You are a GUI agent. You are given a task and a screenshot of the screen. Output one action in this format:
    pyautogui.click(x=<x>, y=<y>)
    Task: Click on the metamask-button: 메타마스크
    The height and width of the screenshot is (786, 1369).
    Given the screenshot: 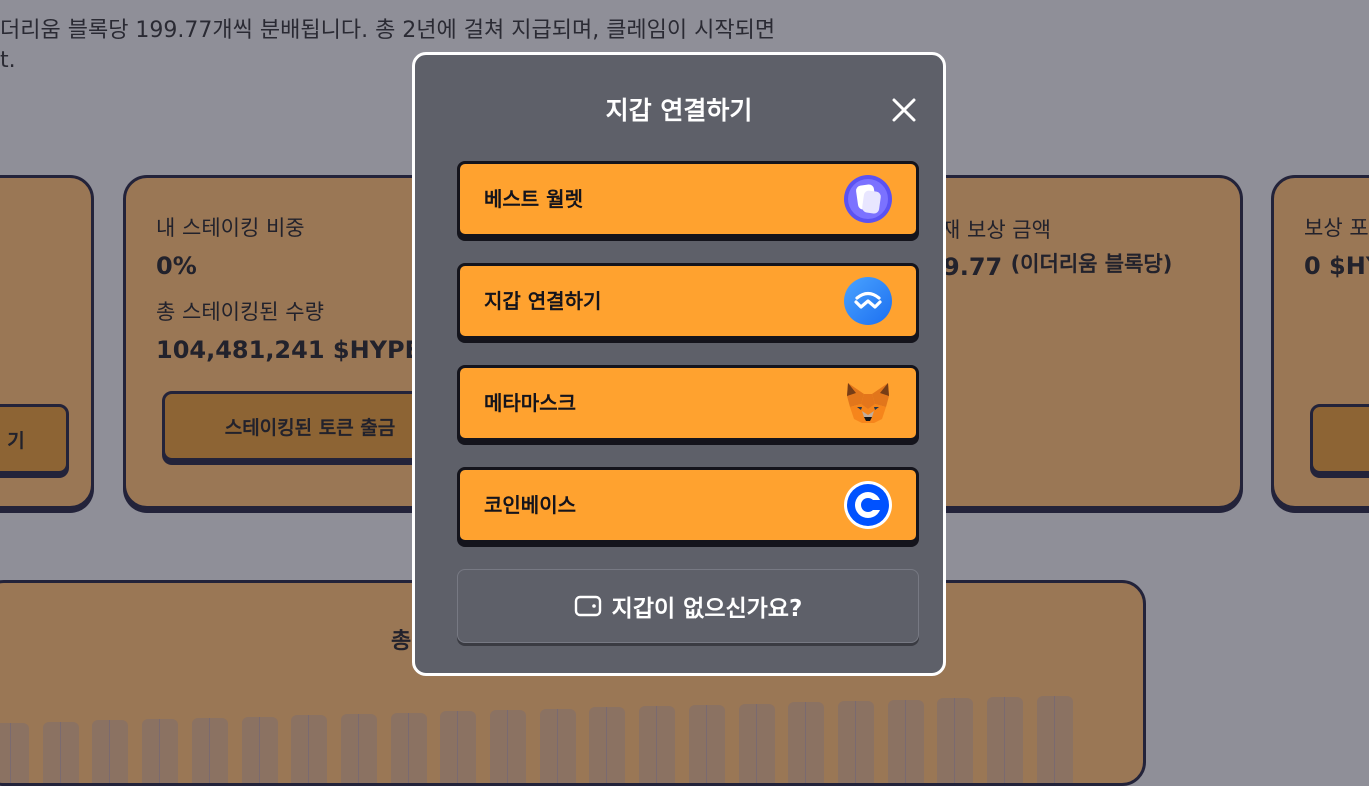 What is the action you would take?
    pyautogui.click(x=688, y=403)
    